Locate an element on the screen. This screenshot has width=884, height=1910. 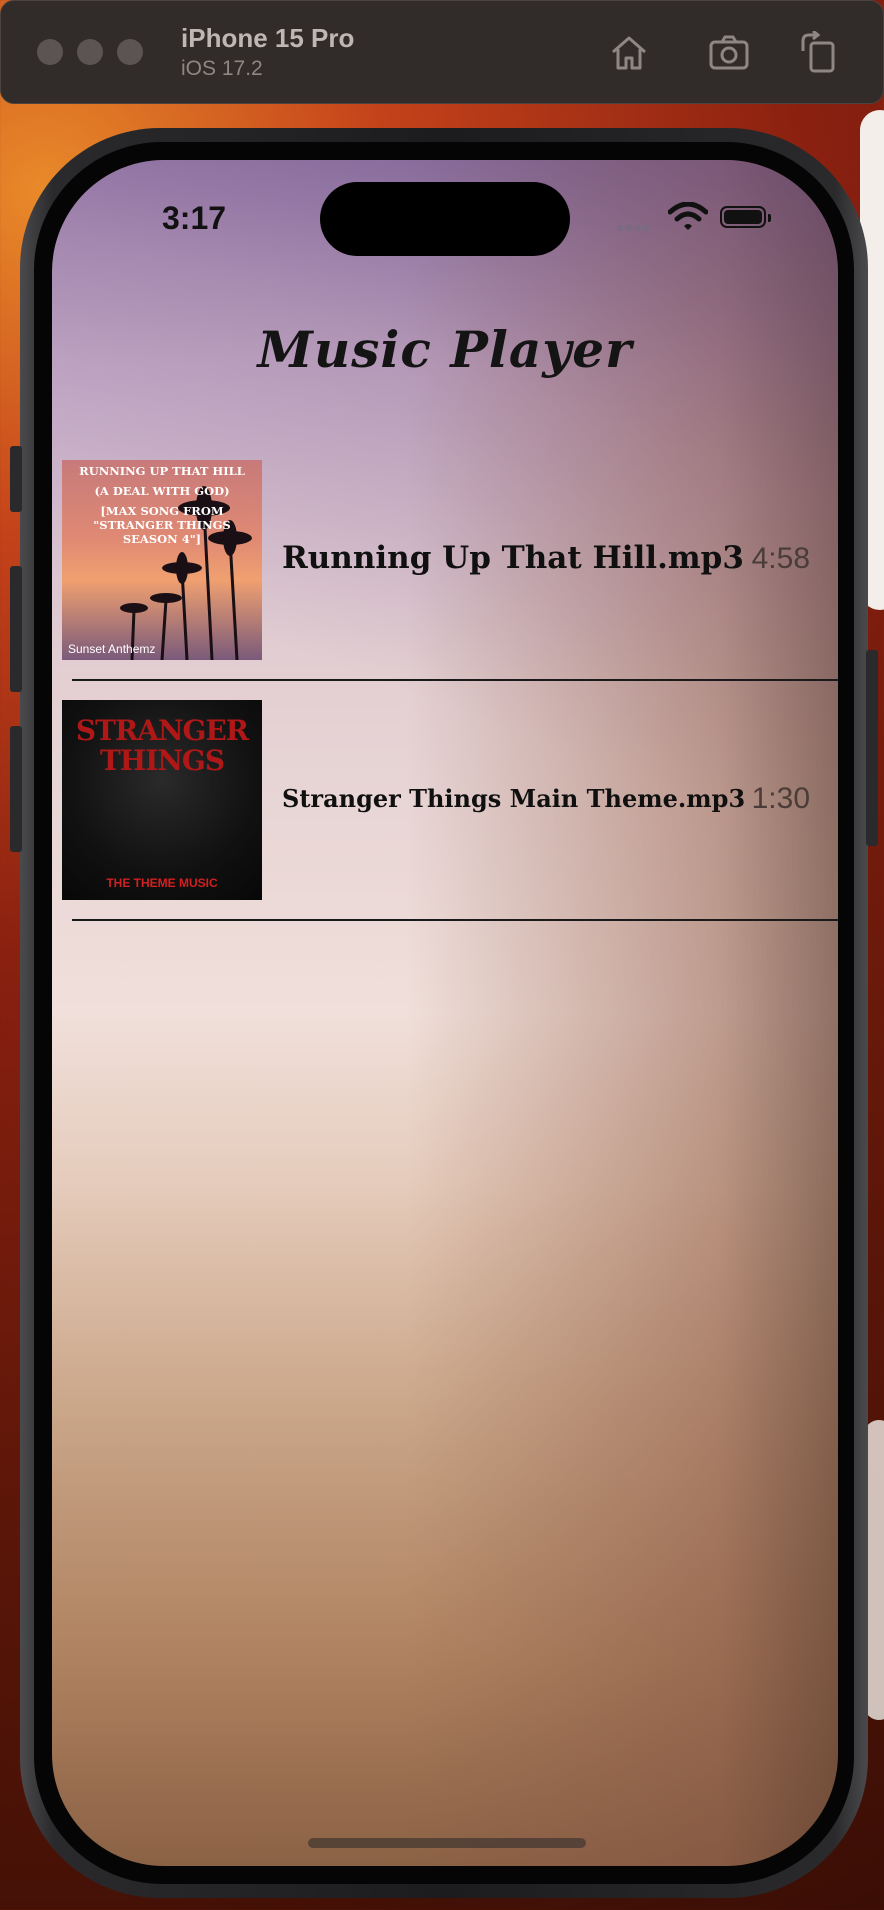
song-title: Running Up That Hill.mp3 is located at coordinates (513, 558).